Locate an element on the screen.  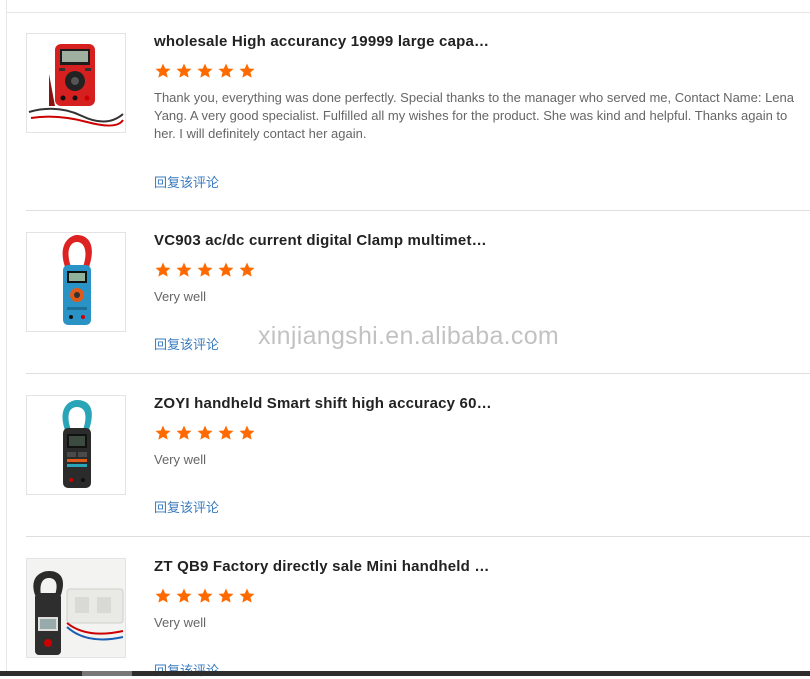
horizontal-scrollbar is located at coordinates (405, 673).